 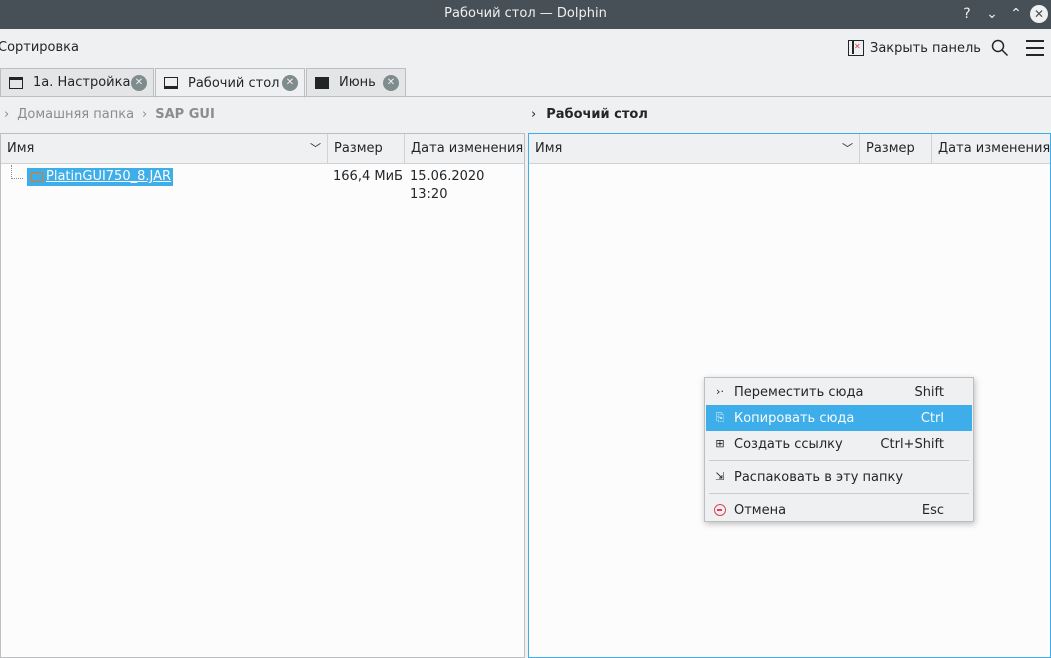 What do you see at coordinates (17, 172) in the screenshot?
I see `tree-line` at bounding box center [17, 172].